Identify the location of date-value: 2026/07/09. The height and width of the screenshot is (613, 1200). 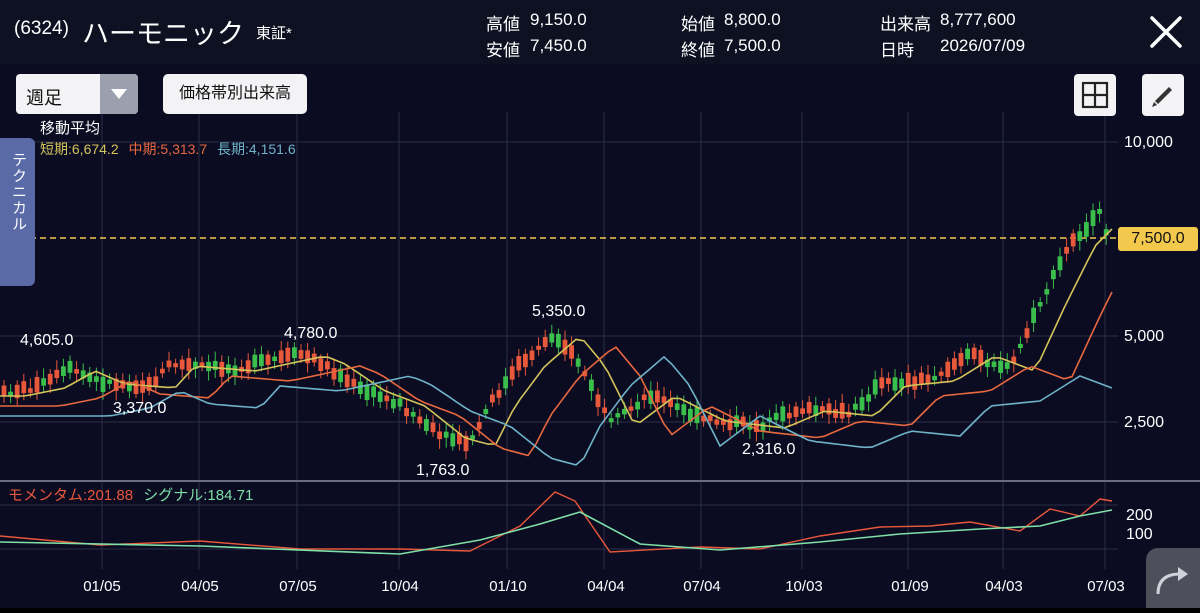
(983, 45).